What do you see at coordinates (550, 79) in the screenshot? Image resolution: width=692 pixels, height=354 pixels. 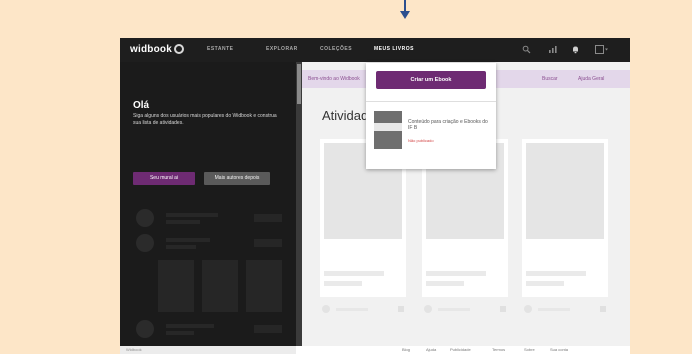 I see `search-link: Buscar` at bounding box center [550, 79].